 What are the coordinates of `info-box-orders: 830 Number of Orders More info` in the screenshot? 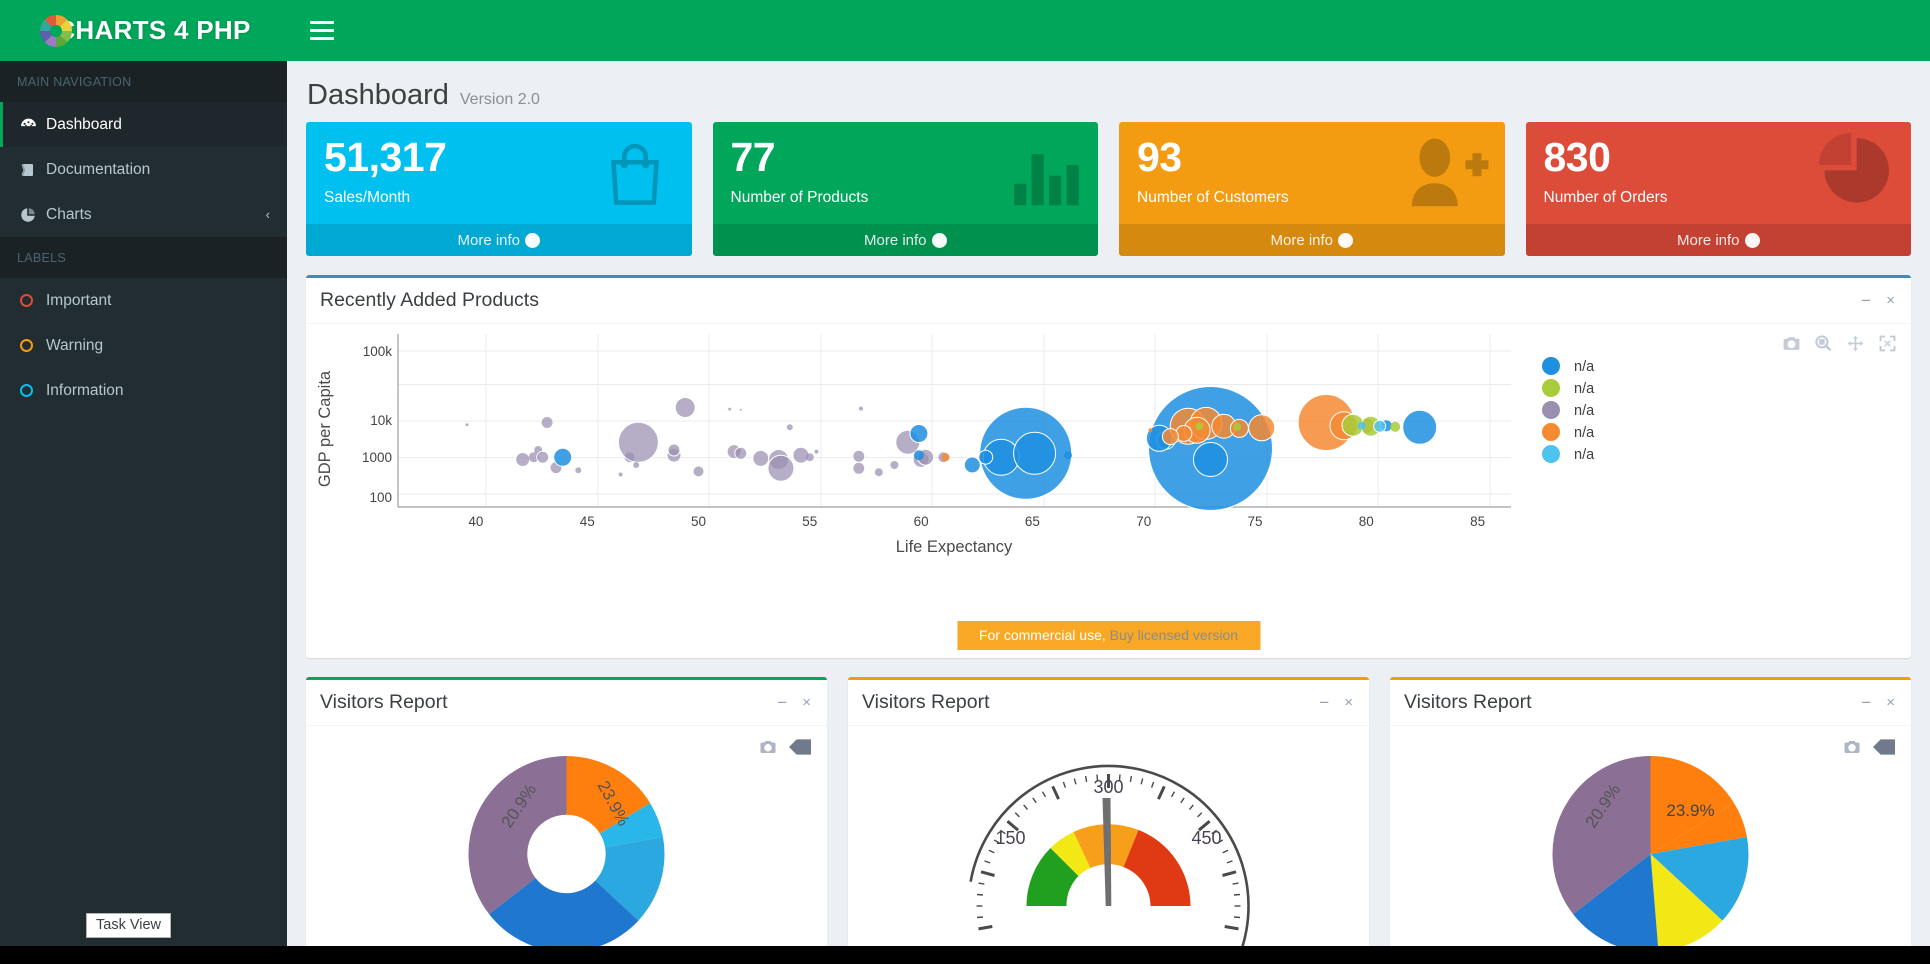 It's located at (1718, 189).